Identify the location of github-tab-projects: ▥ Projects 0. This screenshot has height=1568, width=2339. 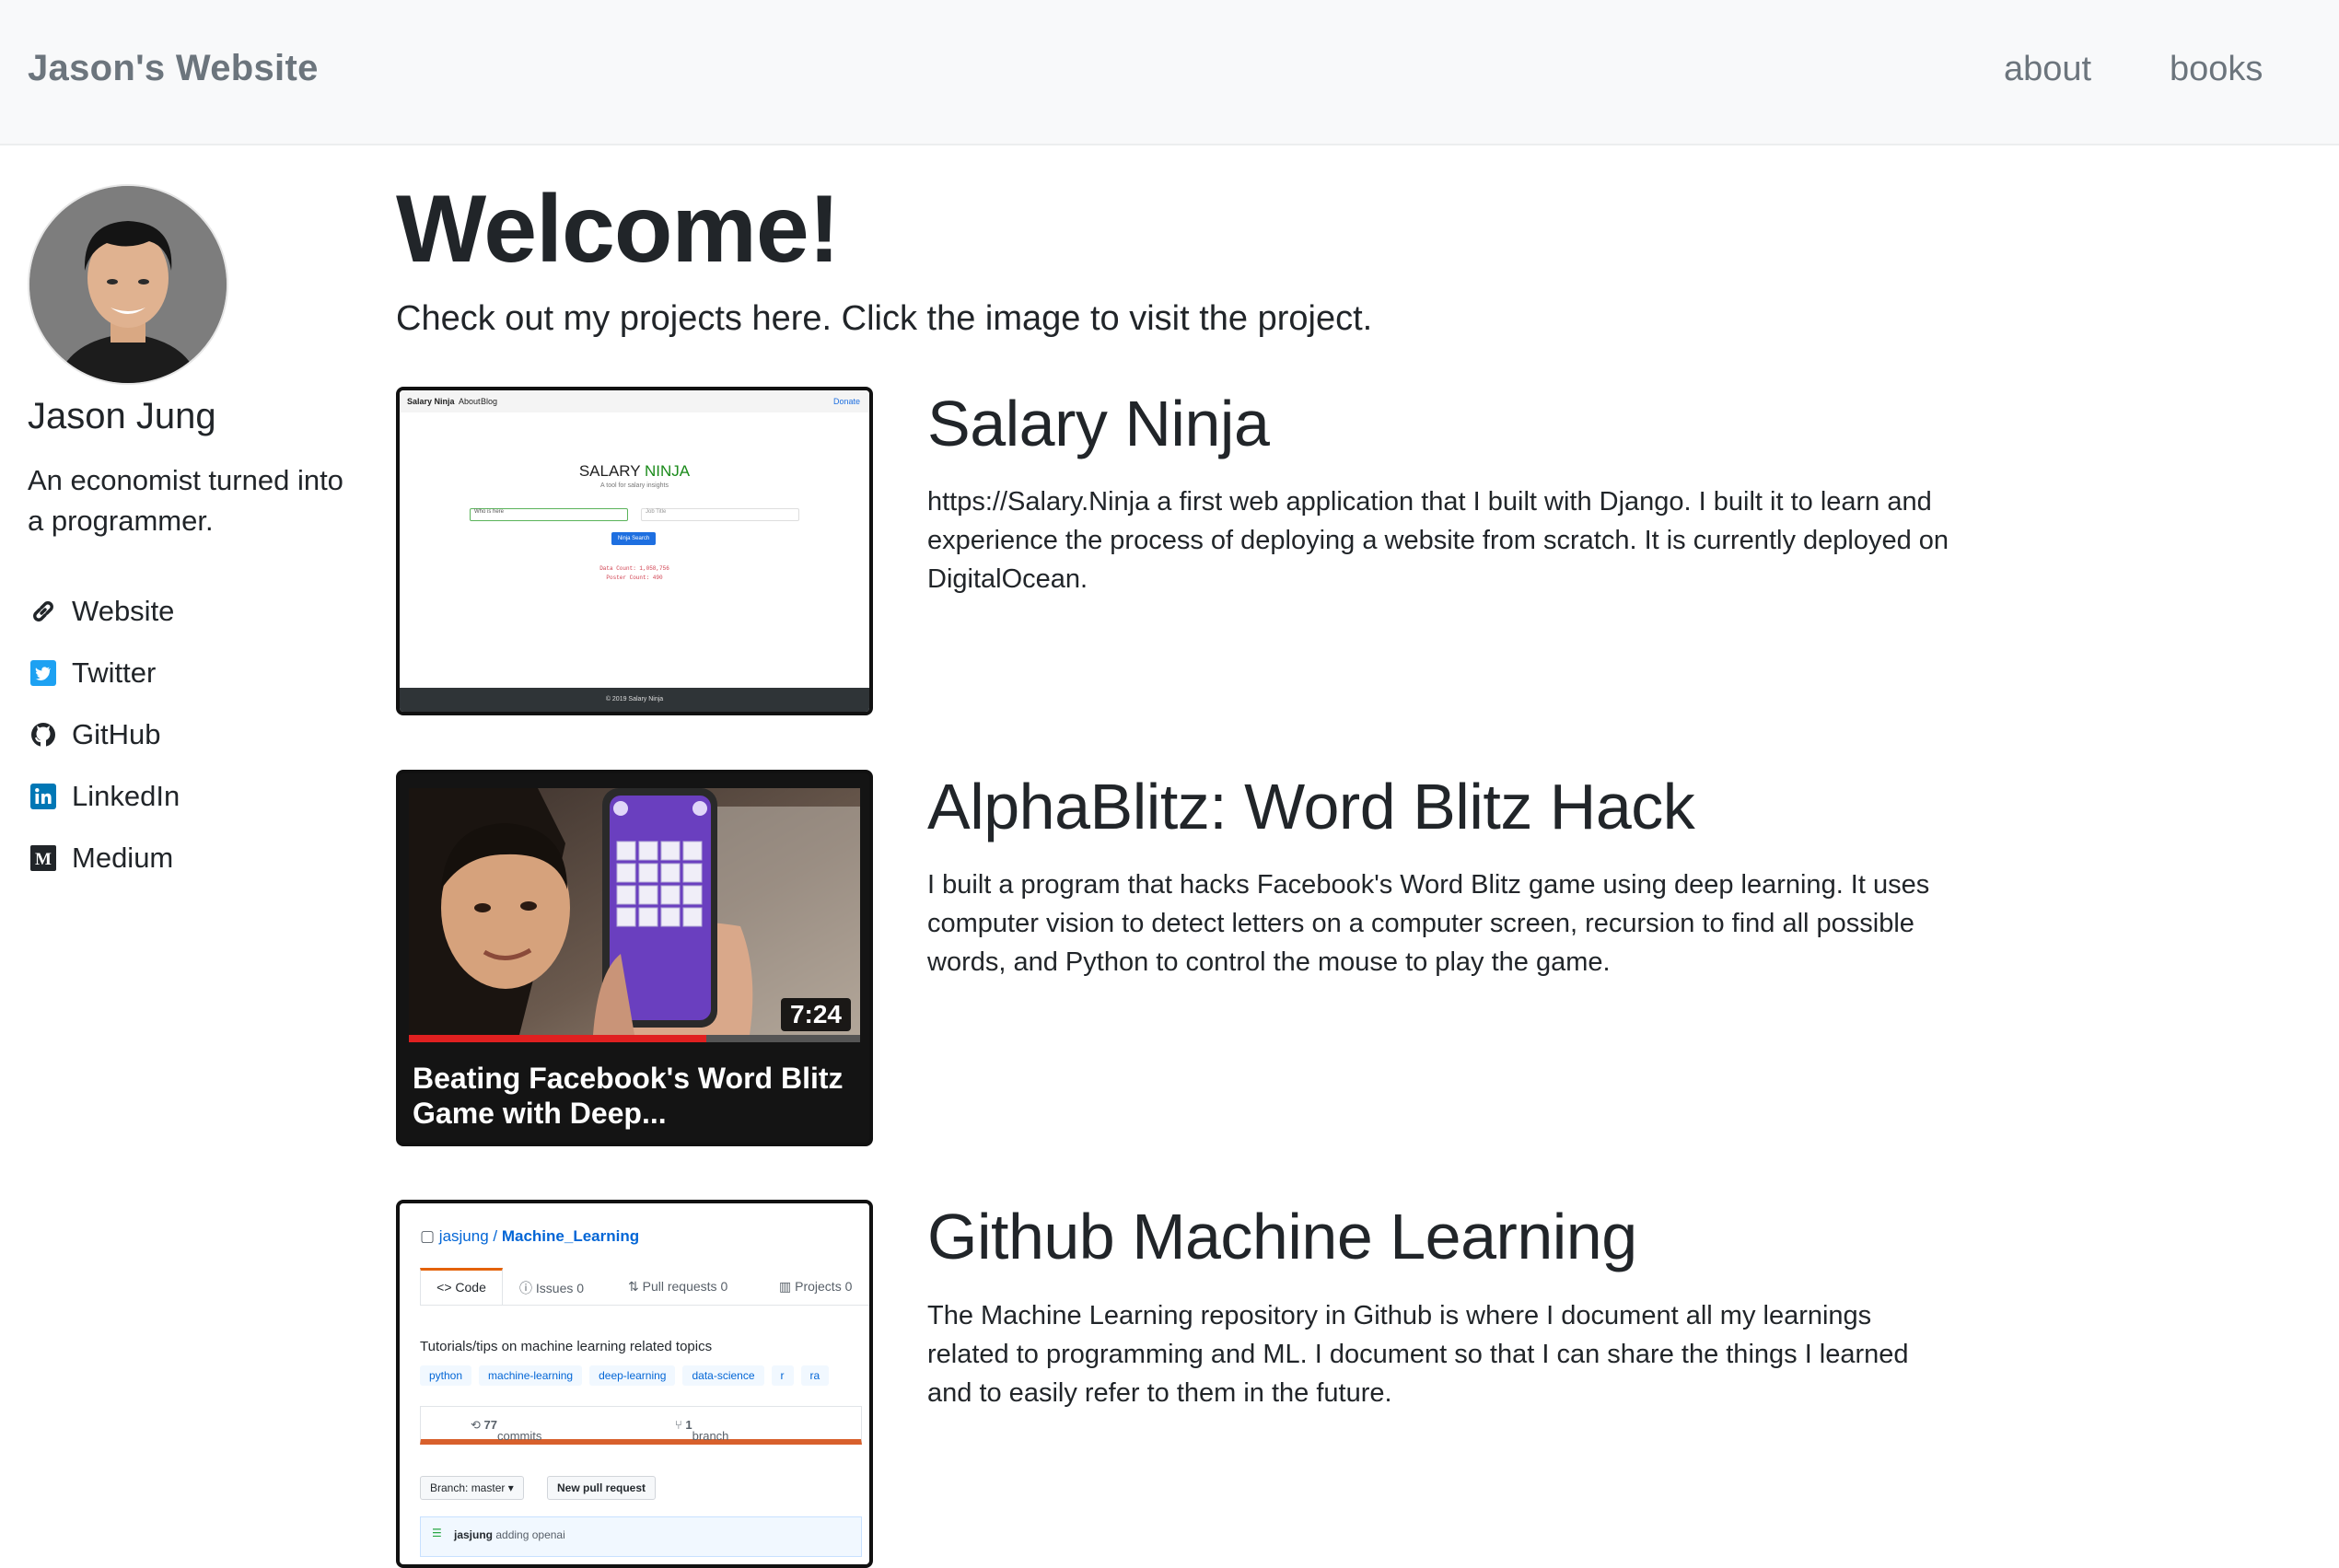
(816, 1286).